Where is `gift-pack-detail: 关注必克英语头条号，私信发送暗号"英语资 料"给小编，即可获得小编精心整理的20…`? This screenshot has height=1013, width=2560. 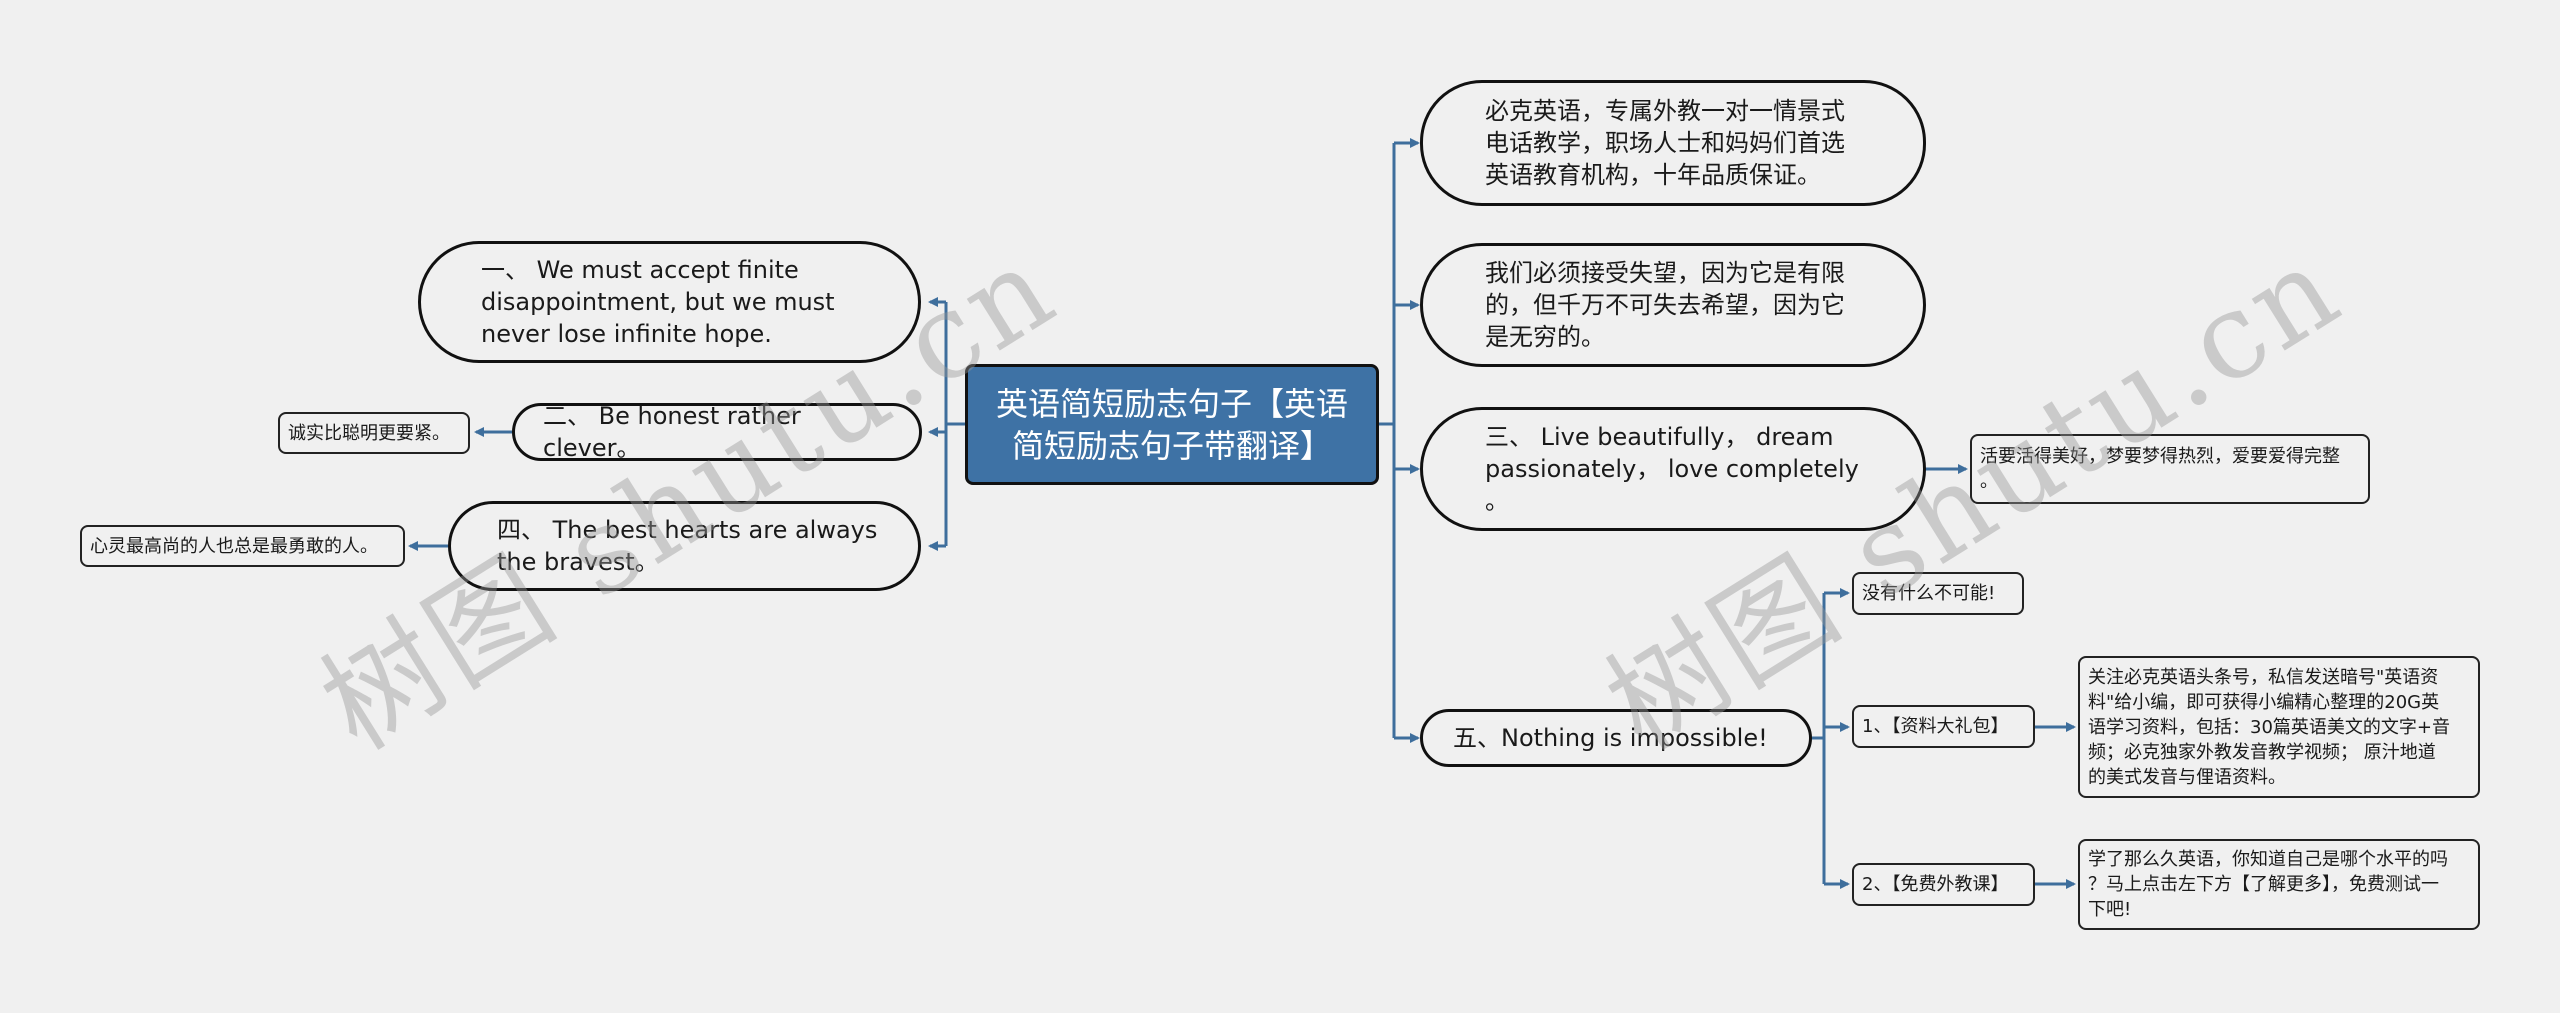 gift-pack-detail: 关注必克英语头条号，私信发送暗号"英语资 料"给小编，即可获得小编精心整理的20… is located at coordinates (2279, 727).